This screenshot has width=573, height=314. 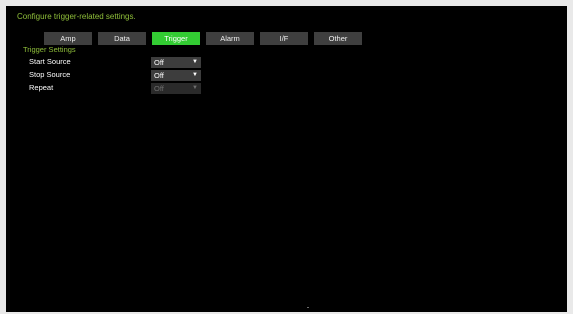 What do you see at coordinates (76, 16) in the screenshot?
I see `help-hint: Configure trigger-related settings.` at bounding box center [76, 16].